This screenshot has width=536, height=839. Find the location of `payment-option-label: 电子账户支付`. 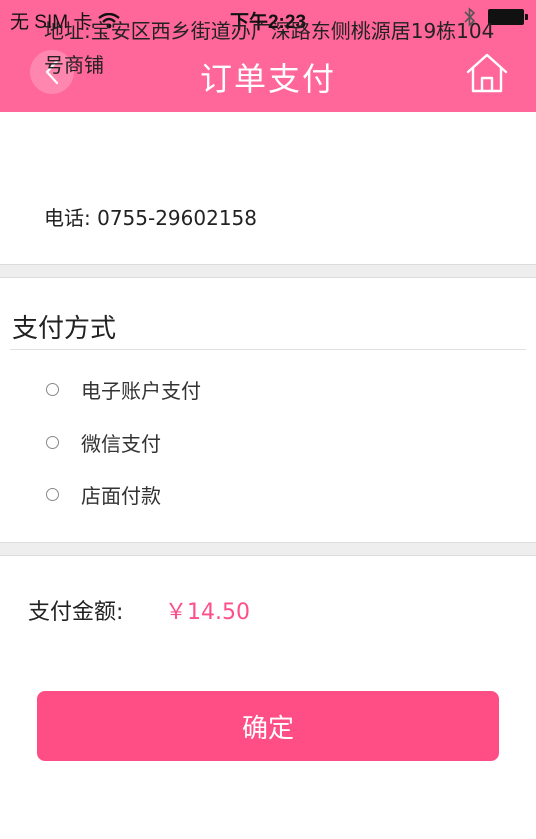

payment-option-label: 电子账户支付 is located at coordinates (141, 391).